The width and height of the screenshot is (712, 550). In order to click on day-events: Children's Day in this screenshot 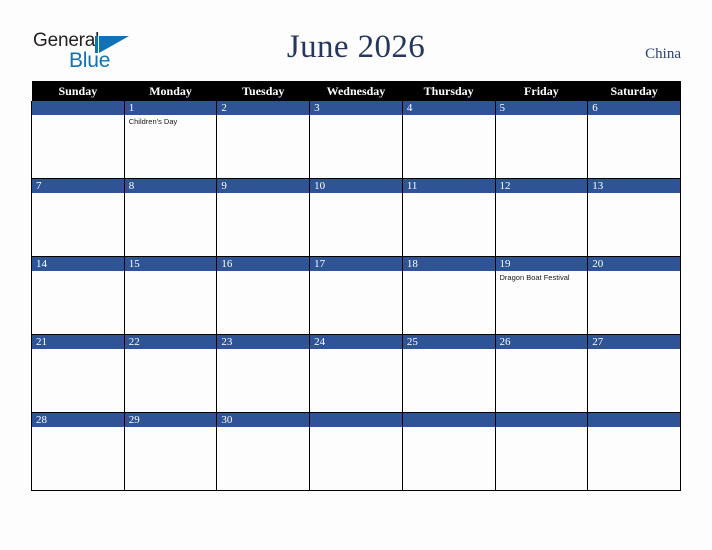, I will do `click(171, 121)`.